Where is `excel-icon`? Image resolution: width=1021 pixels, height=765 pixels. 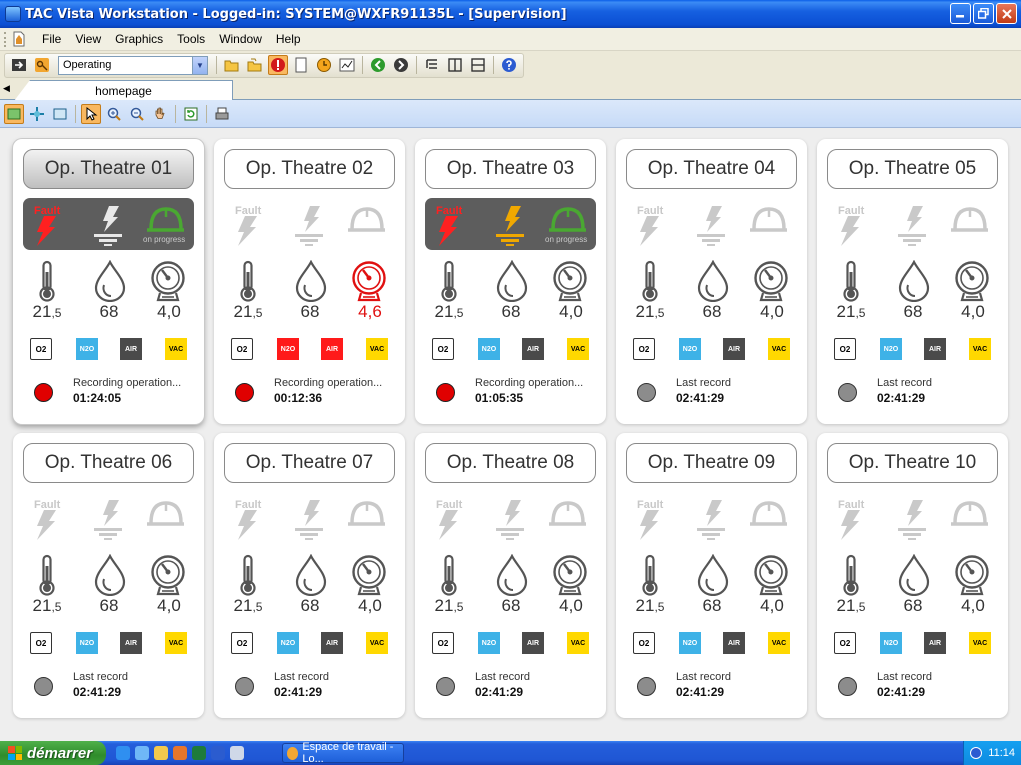
excel-icon is located at coordinates (199, 753).